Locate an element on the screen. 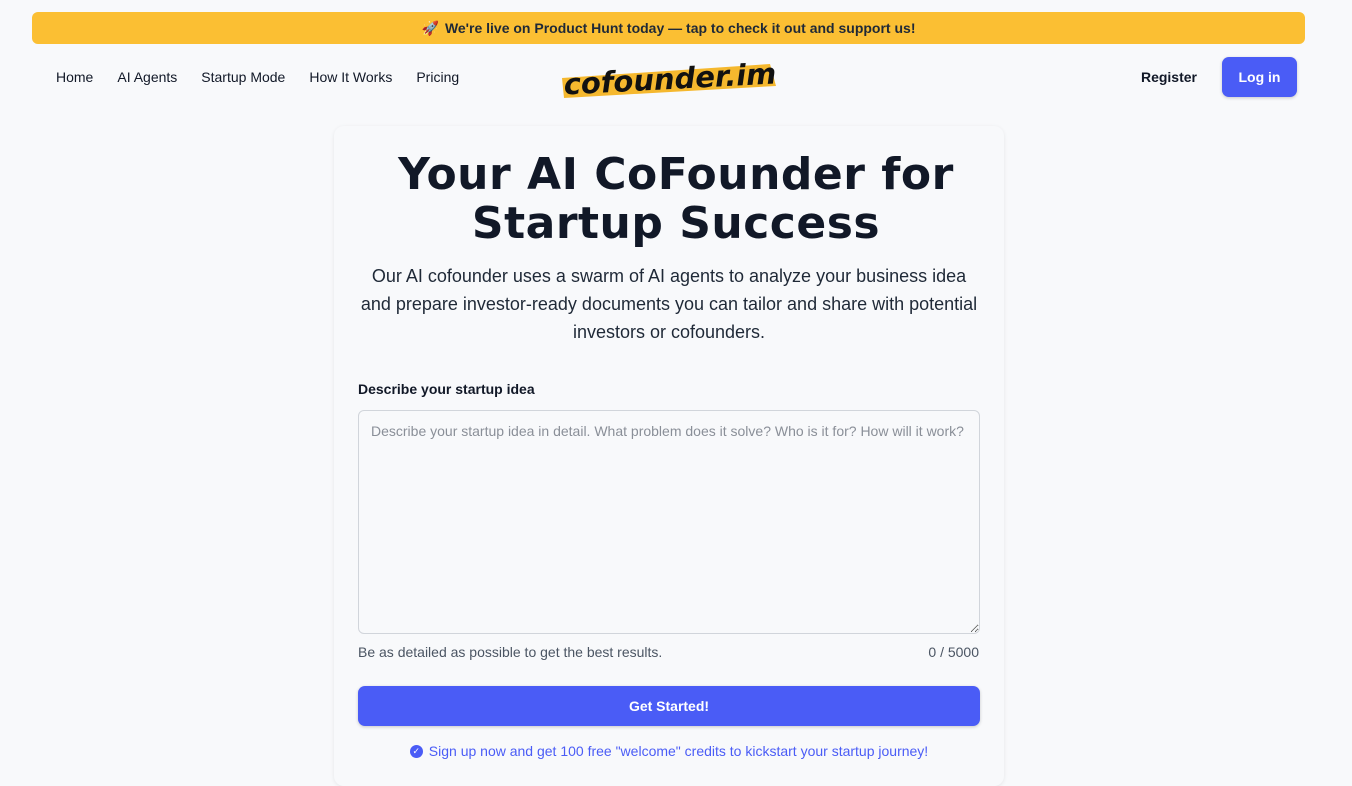 The height and width of the screenshot is (786, 1352). cofounder-logo: cofounder.im is located at coordinates (669, 78).